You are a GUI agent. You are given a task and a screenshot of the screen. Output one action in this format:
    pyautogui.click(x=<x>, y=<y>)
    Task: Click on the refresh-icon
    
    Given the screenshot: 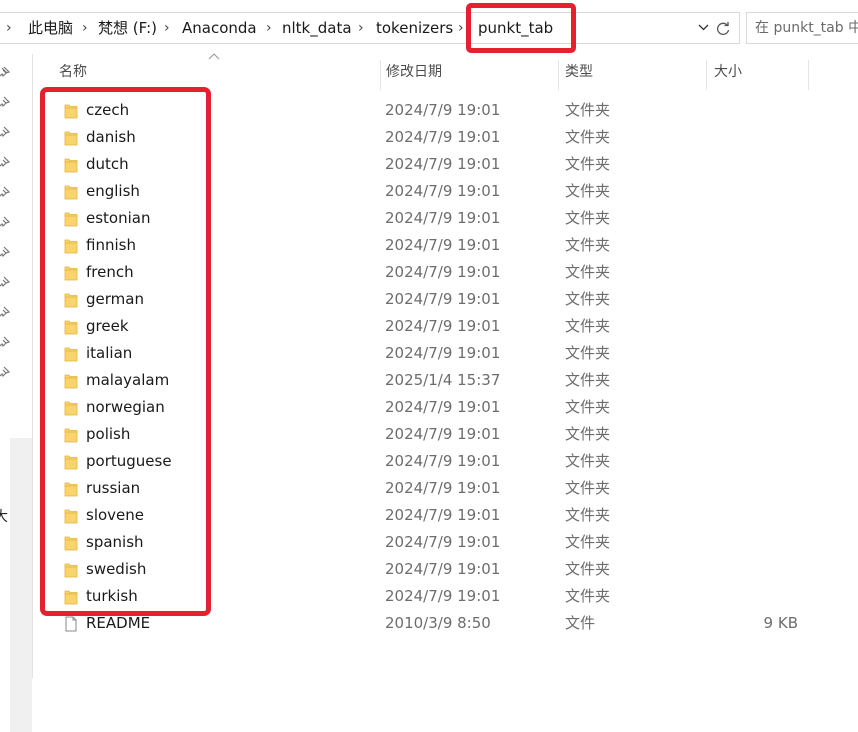 What is the action you would take?
    pyautogui.click(x=723, y=28)
    